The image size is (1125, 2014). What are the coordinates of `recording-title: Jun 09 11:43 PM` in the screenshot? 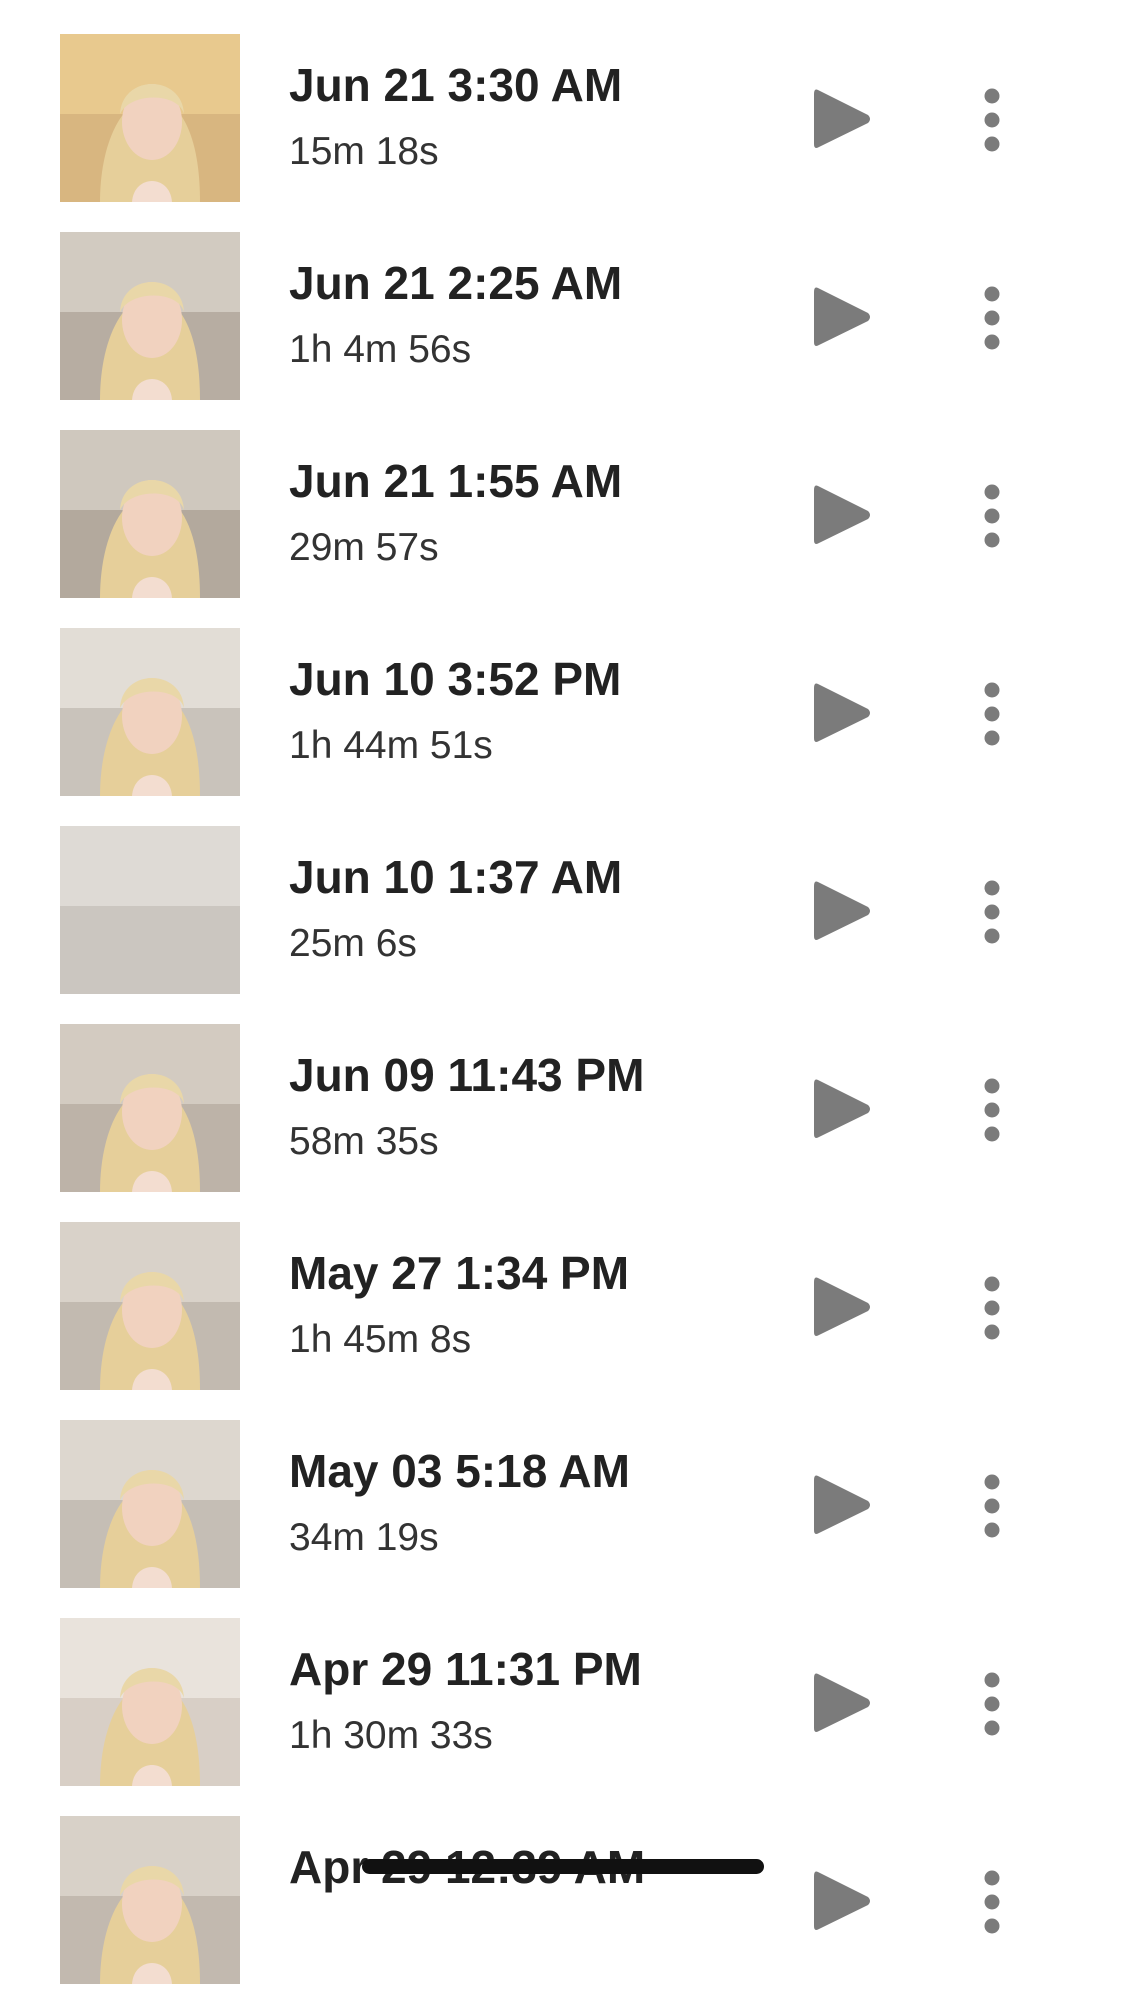 It's located at (467, 1075).